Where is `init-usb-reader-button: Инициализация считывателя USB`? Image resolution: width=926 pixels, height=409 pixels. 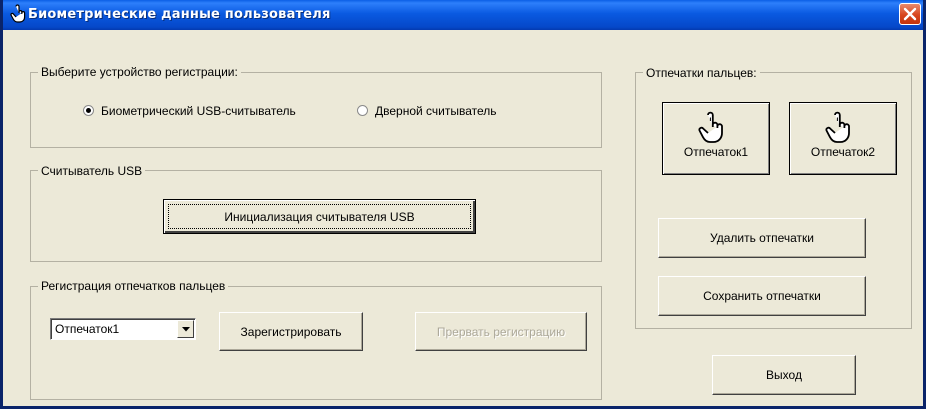 init-usb-reader-button: Инициализация считывателя USB is located at coordinates (319, 216).